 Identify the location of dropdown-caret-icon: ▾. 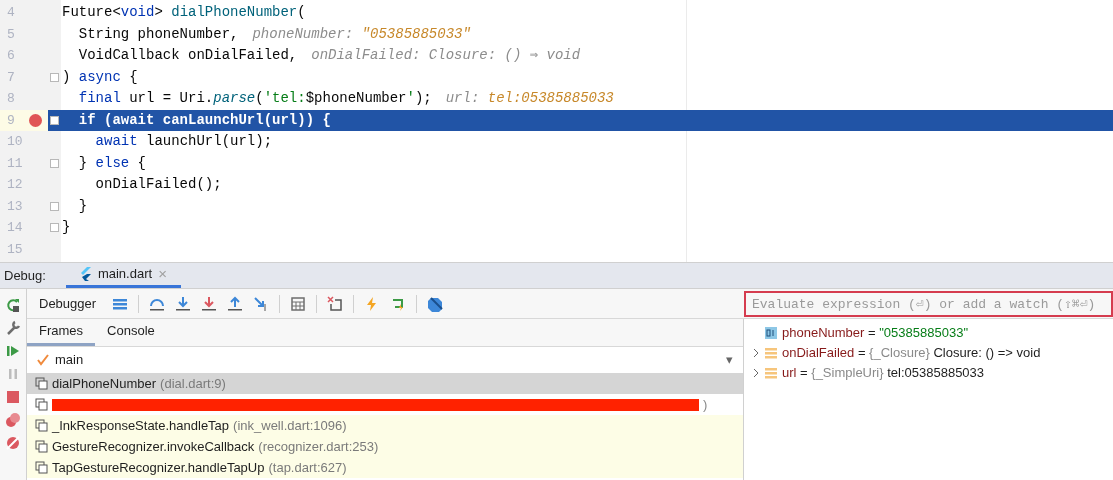
(729, 360).